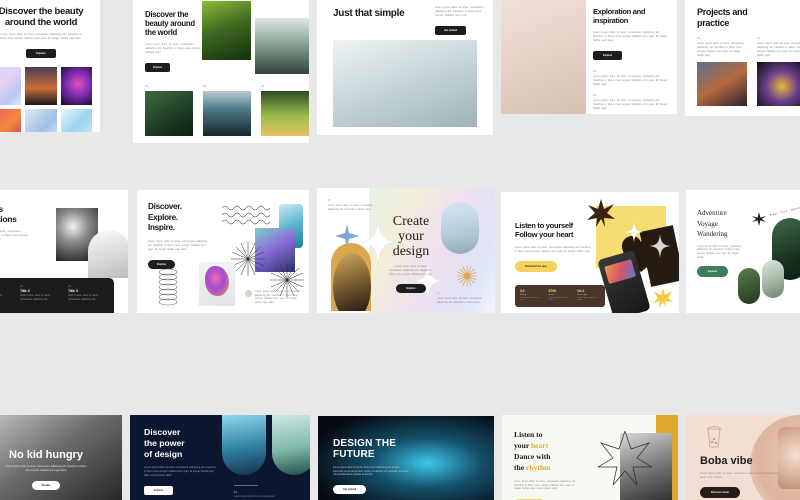 This screenshot has height=500, width=800. I want to click on card-heading: Boba vibe, so click(726, 461).